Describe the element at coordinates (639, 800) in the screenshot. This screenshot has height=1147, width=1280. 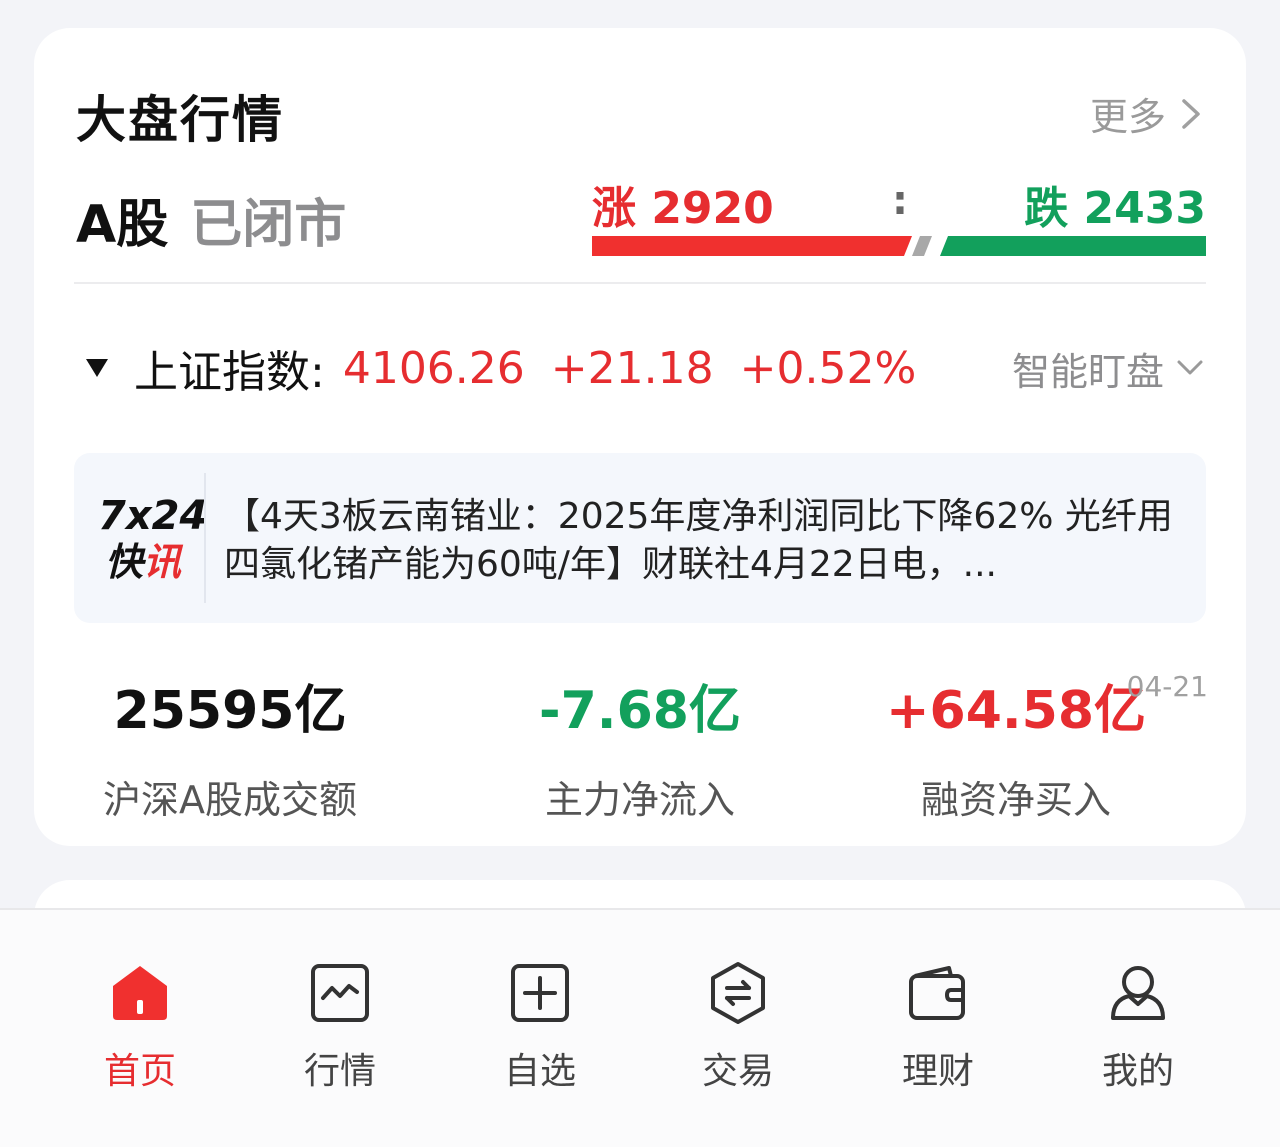
I see `stat-label: 主力净流入` at that location.